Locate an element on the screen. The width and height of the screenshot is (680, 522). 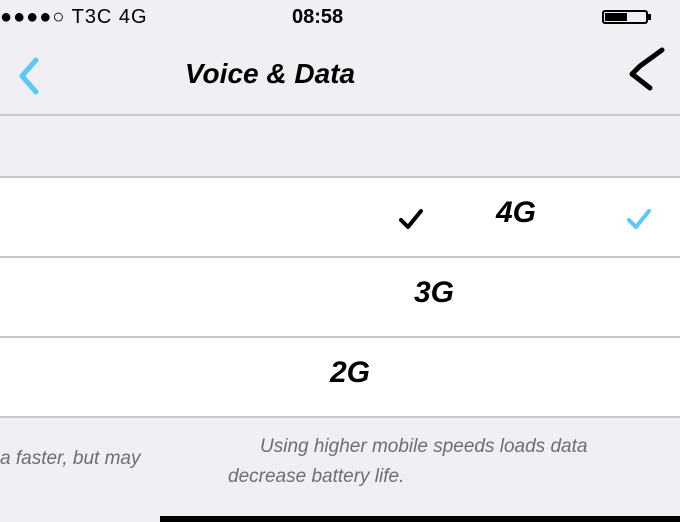
status-bar: ●●●●○ T3C 4G 08:58 is located at coordinates (340, 17).